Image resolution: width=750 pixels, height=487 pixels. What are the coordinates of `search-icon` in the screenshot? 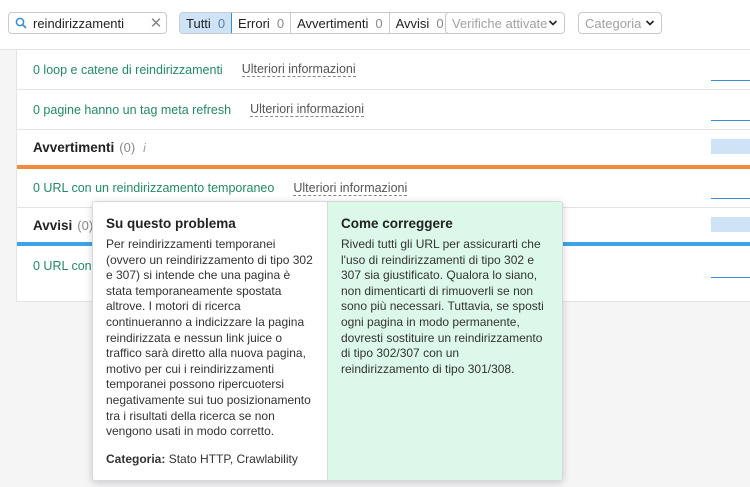 It's located at (19, 23).